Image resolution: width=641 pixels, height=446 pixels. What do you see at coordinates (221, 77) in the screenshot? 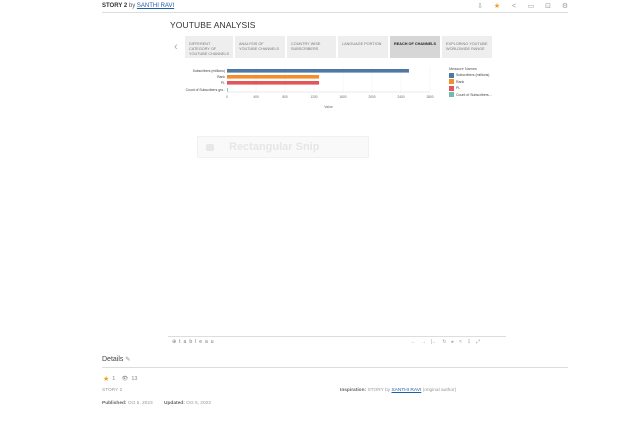
I see `category-label: Rank` at bounding box center [221, 77].